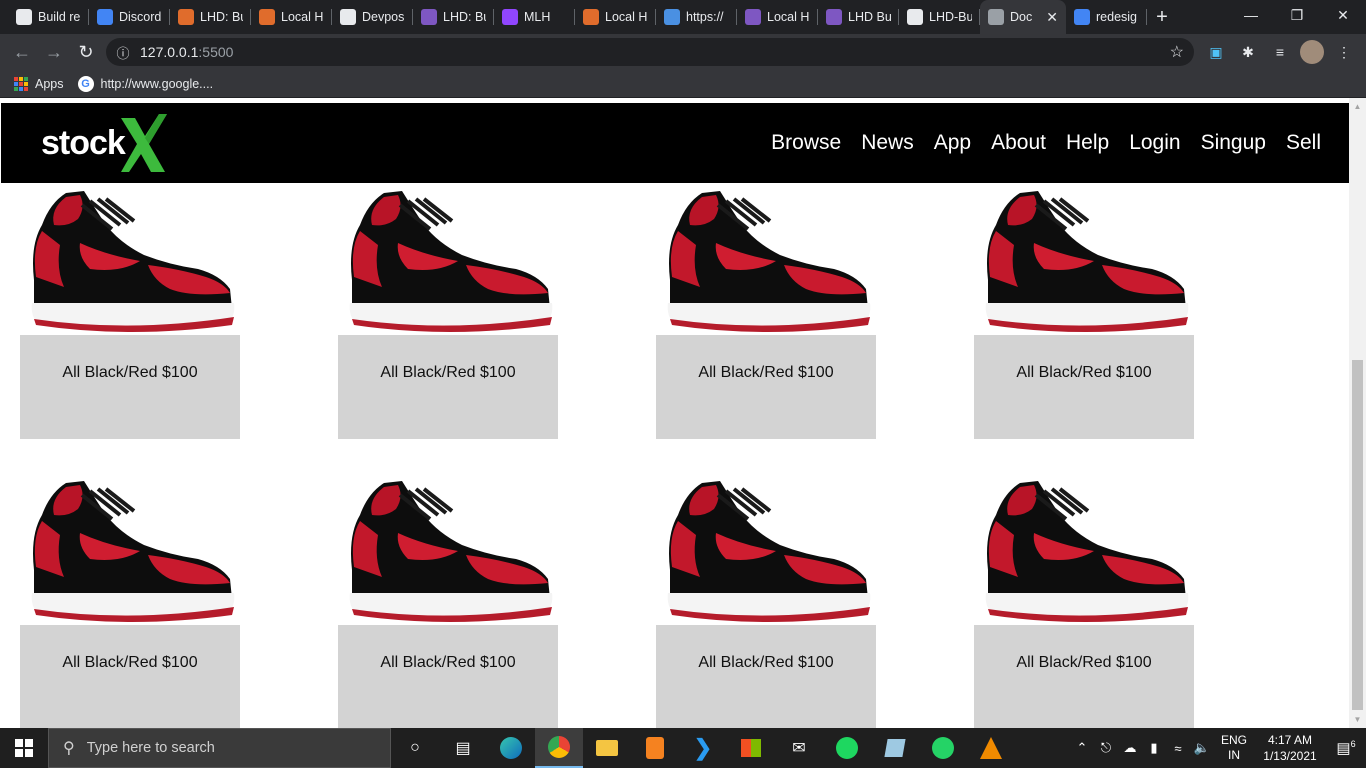 The image size is (1366, 768). What do you see at coordinates (858, 17) in the screenshot?
I see `browser-tab: LHD Bu` at bounding box center [858, 17].